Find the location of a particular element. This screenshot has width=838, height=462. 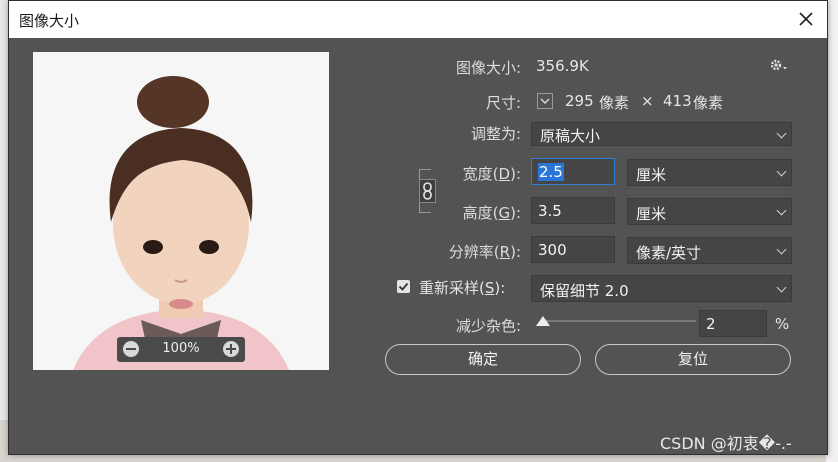

resolution-unit-dropdown: 像素/英寸 is located at coordinates (709, 250).